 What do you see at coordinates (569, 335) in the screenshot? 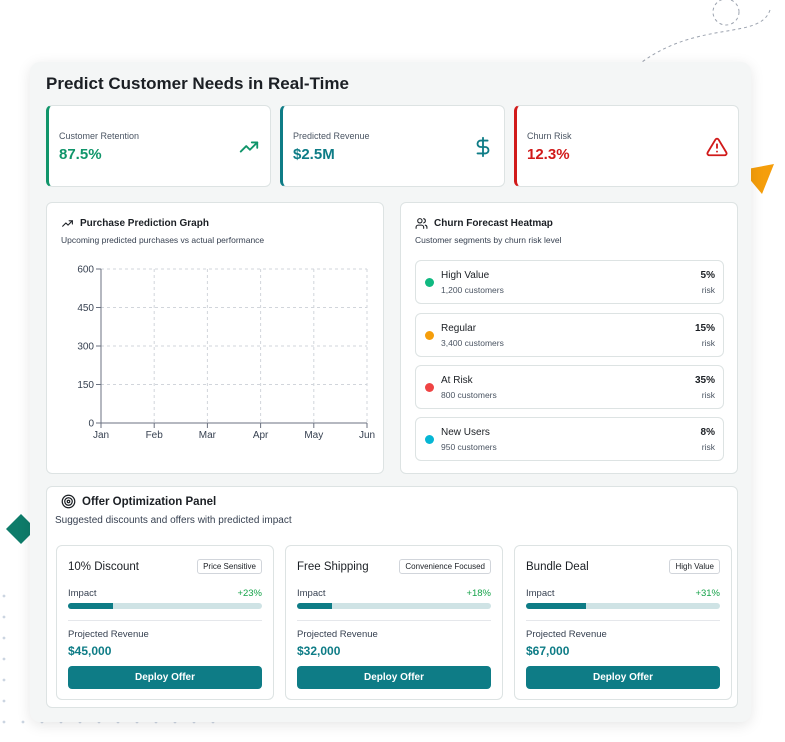
I see `segment-regular: Regular 3,400 customers 15% risk` at bounding box center [569, 335].